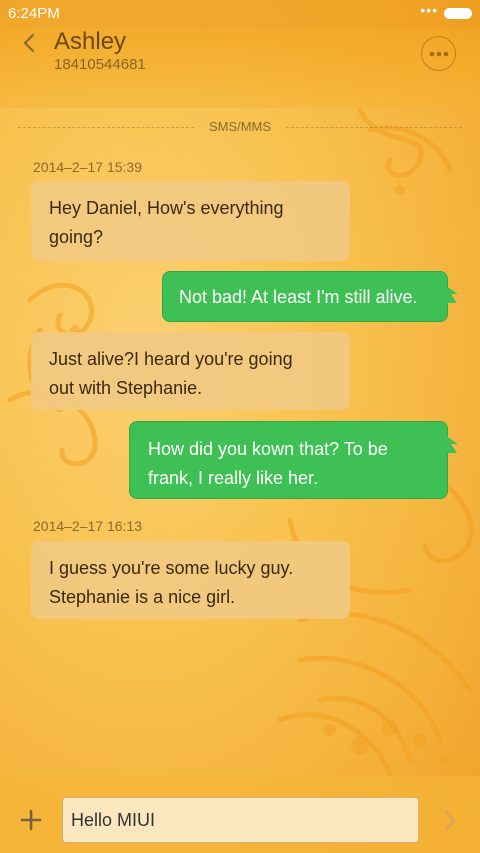 This screenshot has height=853, width=480. What do you see at coordinates (171, 568) in the screenshot?
I see `message-line: I guess you're some lucky guy.` at bounding box center [171, 568].